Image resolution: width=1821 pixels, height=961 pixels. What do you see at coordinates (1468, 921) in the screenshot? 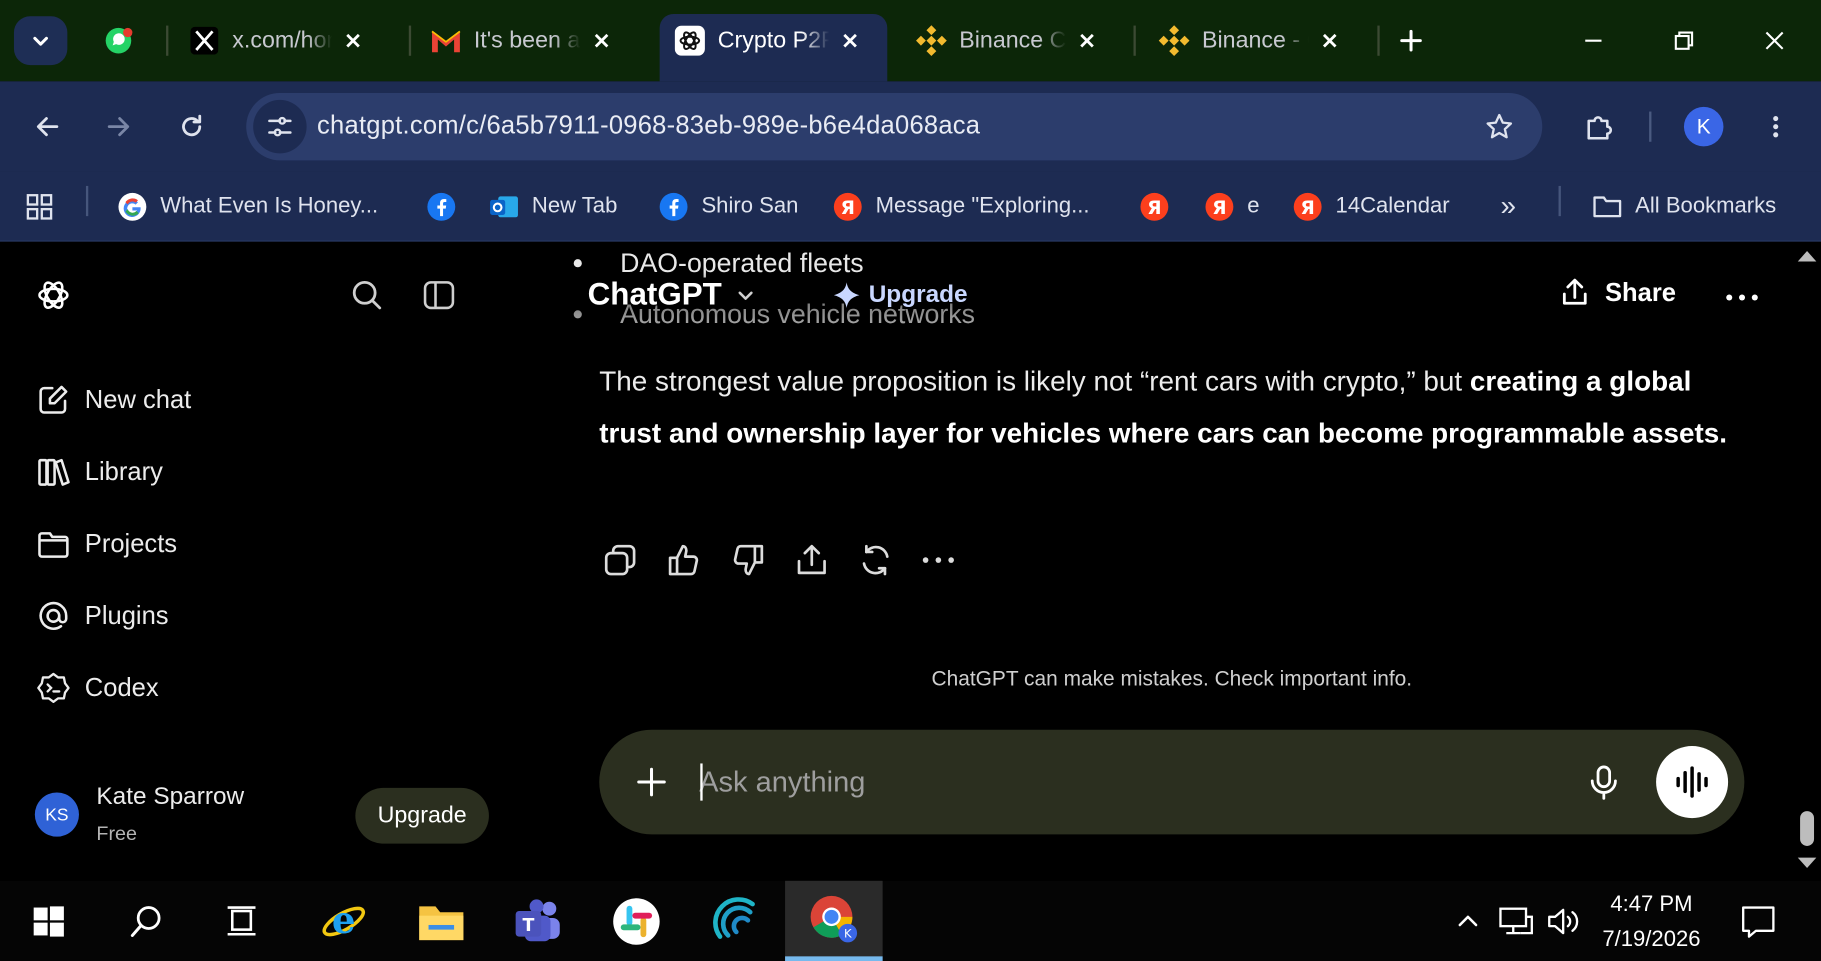
I see `tray-overflow-button` at bounding box center [1468, 921].